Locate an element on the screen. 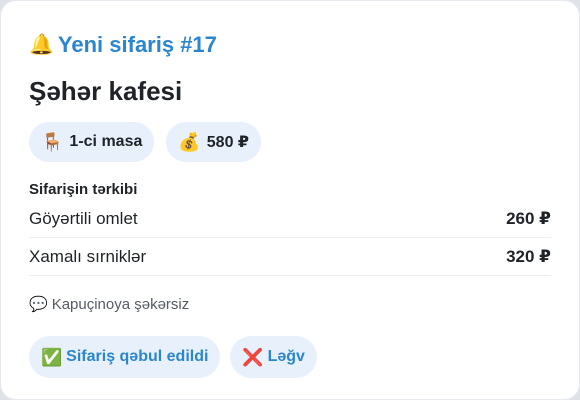  list-item: Xamalı sırniklər 320 ₽ is located at coordinates (290, 257).